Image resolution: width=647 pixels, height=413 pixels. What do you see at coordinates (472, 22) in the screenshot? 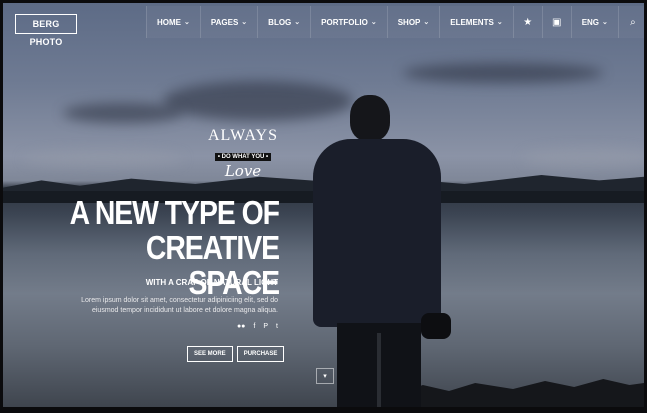
I see `nav-label: ELEMENTS` at bounding box center [472, 22].